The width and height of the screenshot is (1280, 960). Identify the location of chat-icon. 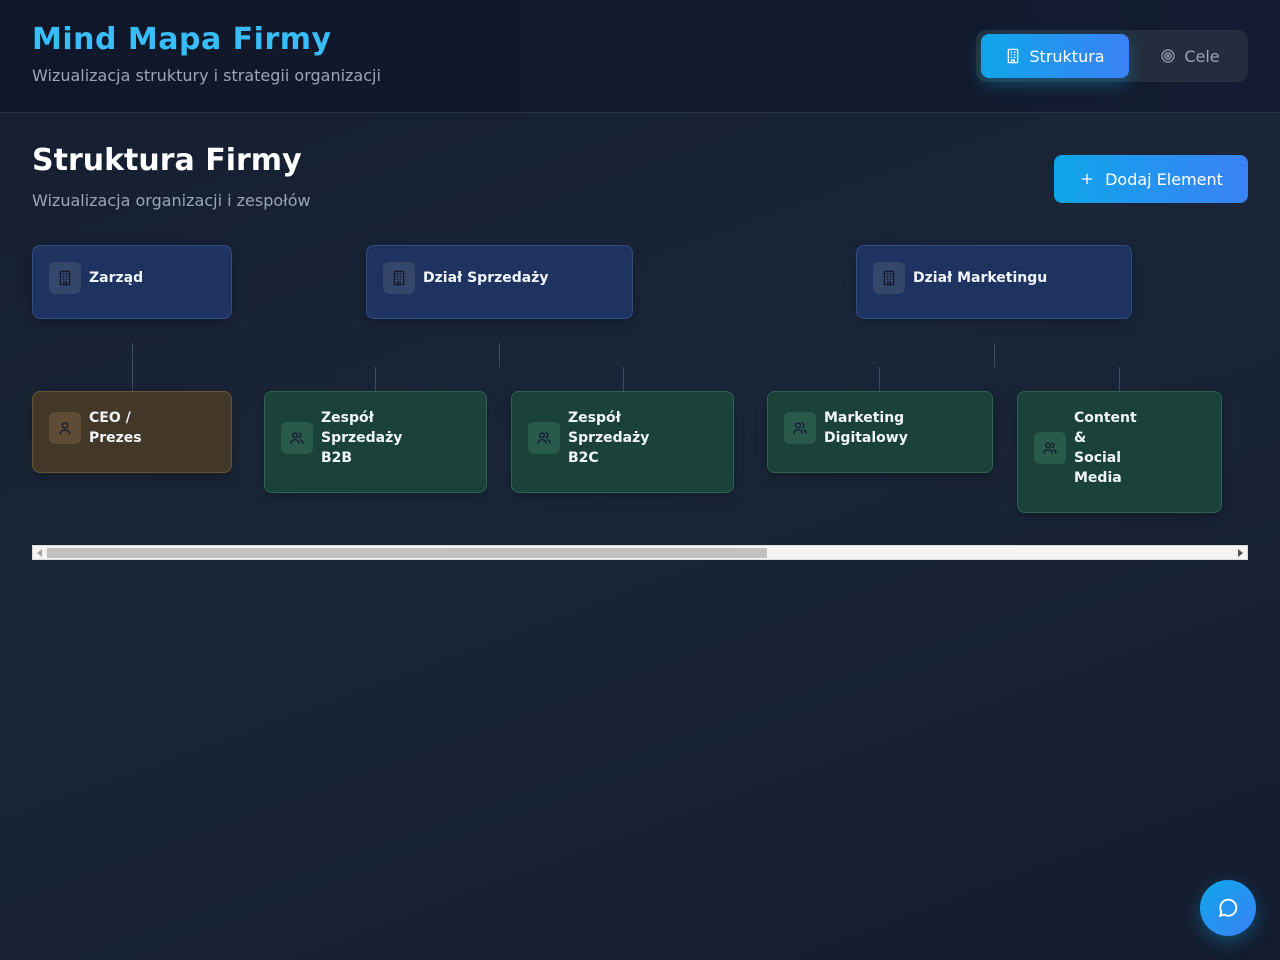
(1228, 908).